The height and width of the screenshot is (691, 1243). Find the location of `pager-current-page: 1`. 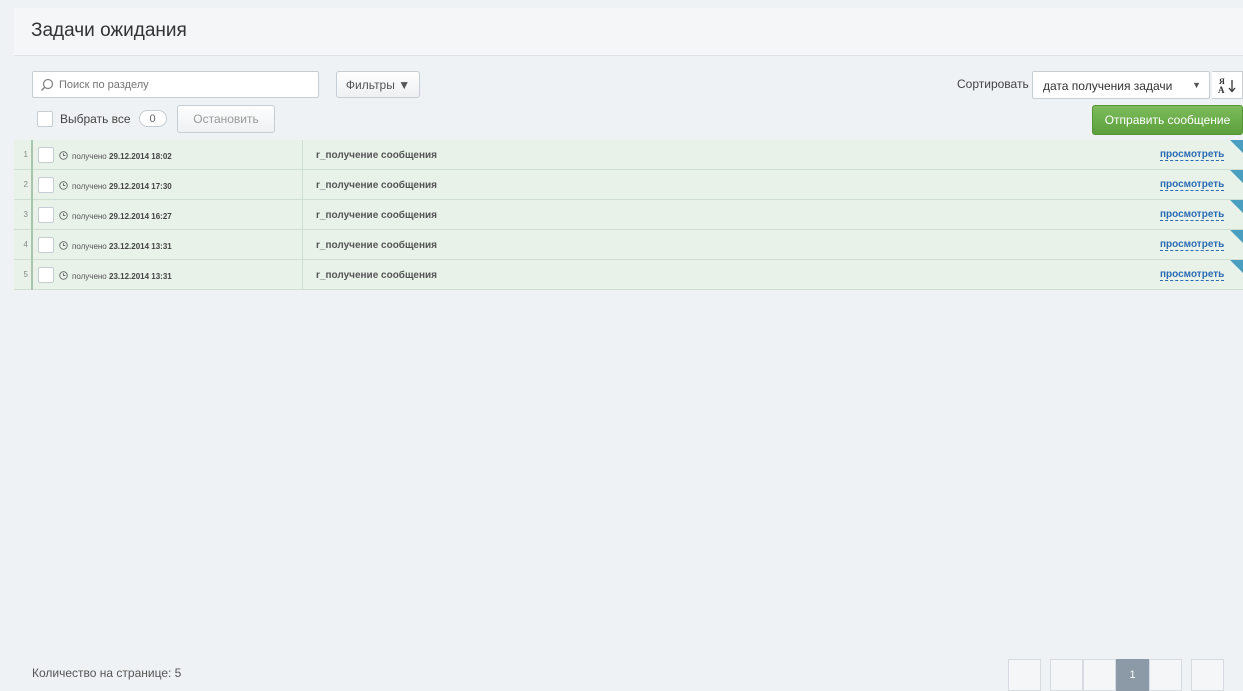

pager-current-page: 1 is located at coordinates (1132, 675).